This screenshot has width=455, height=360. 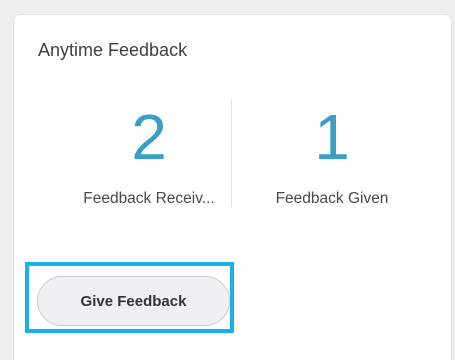 What do you see at coordinates (332, 198) in the screenshot?
I see `feedback-given-label: Feedback Given` at bounding box center [332, 198].